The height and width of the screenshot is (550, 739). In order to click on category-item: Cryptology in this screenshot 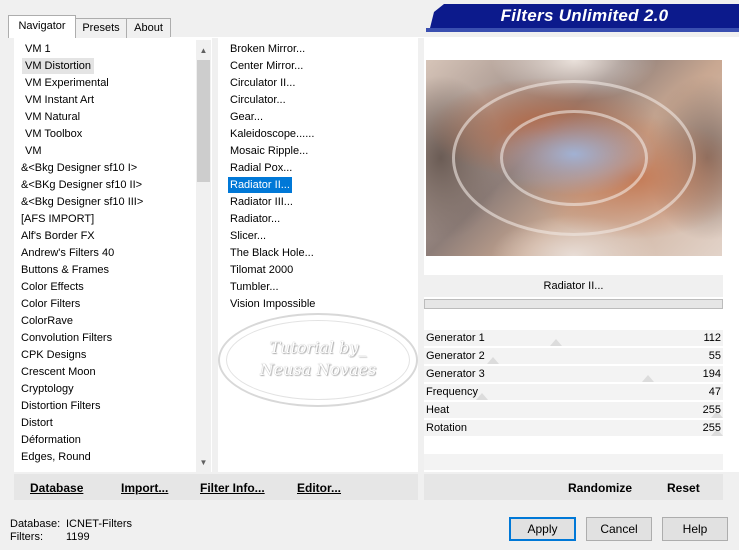, I will do `click(47, 389)`.